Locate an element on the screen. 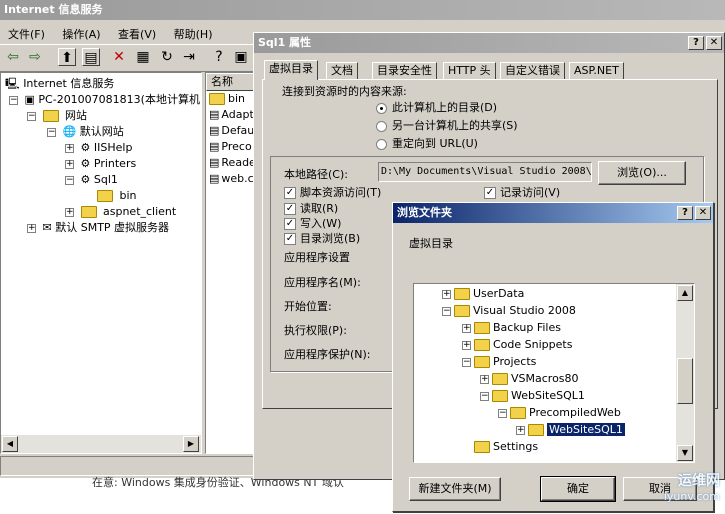 This screenshot has height=514, width=725. checkbox-log-visits: ✓ 记录访问(V) is located at coordinates (522, 192).